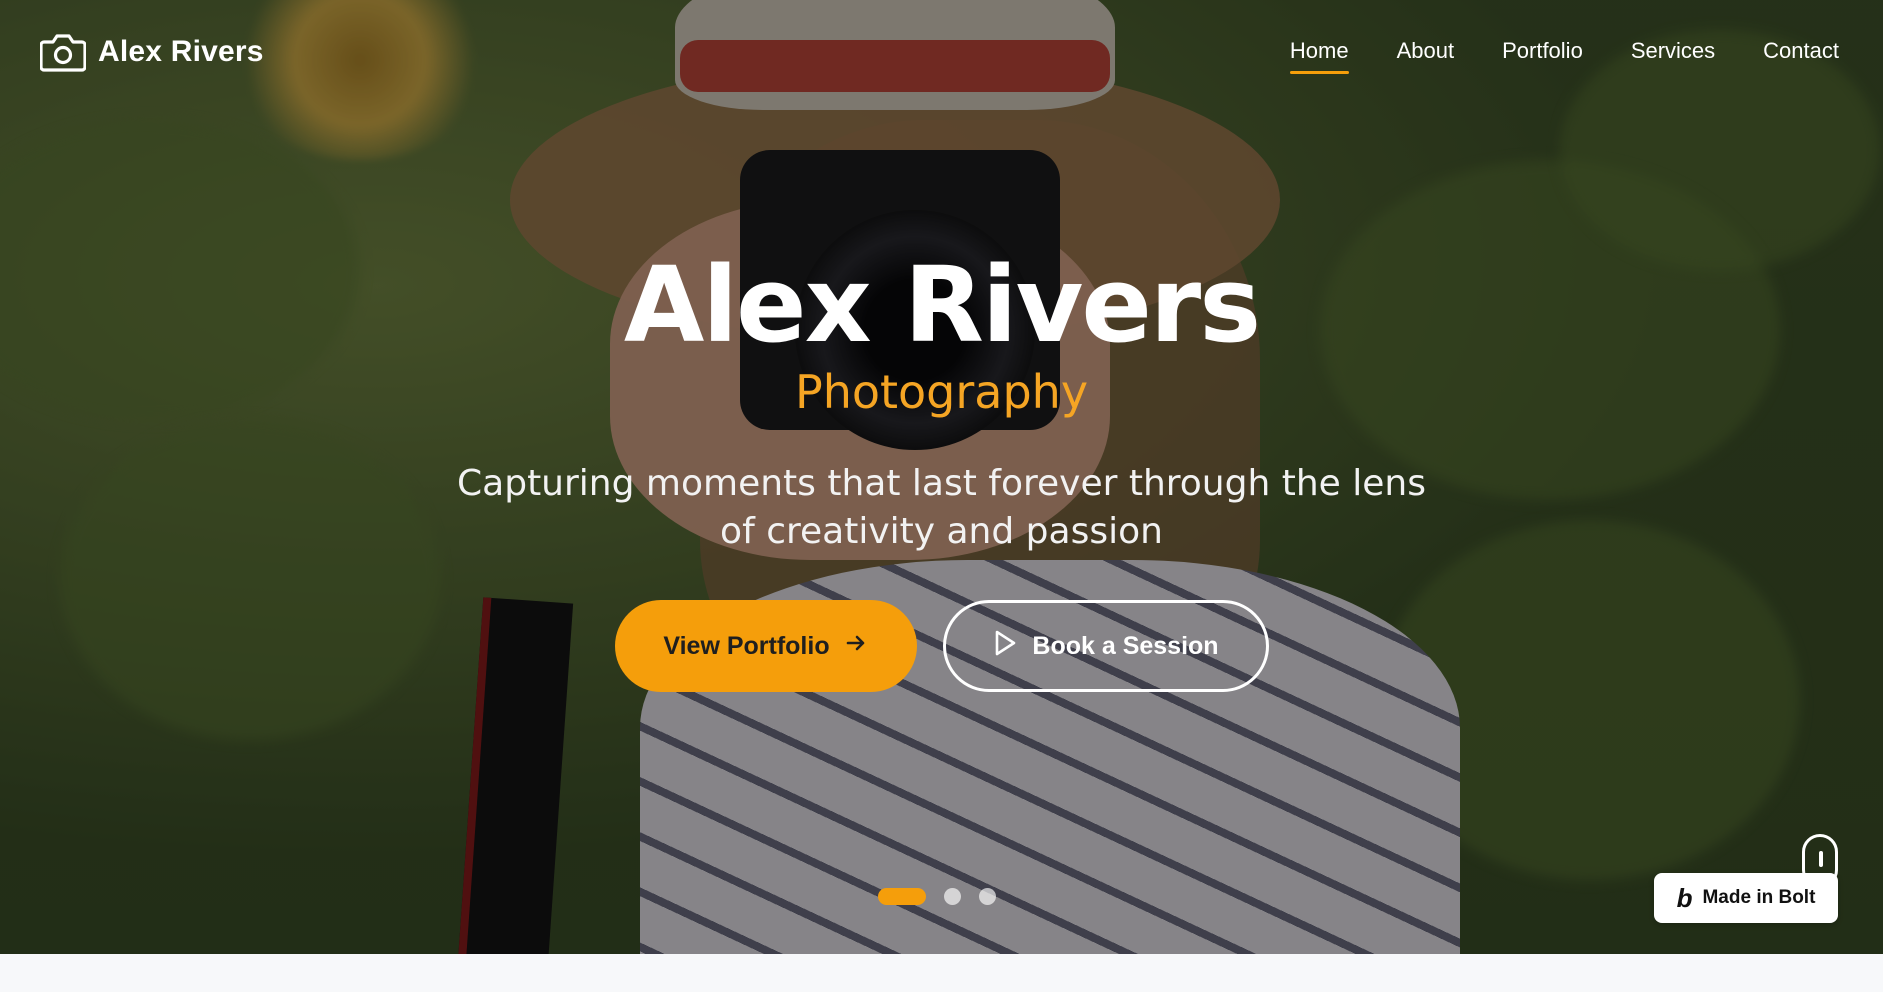 The image size is (1883, 992). What do you see at coordinates (941, 973) in the screenshot?
I see `next-section` at bounding box center [941, 973].